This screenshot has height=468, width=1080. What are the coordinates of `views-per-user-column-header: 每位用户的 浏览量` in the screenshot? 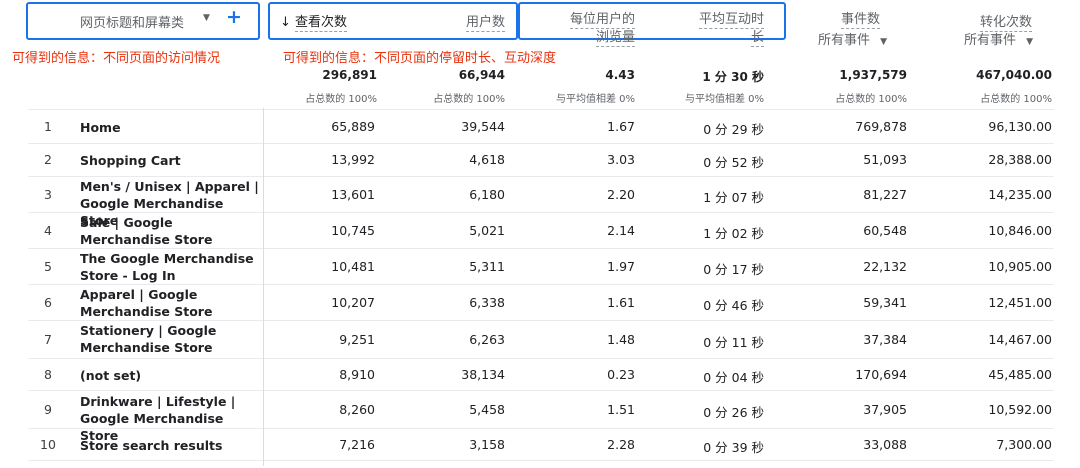 It's located at (585, 29).